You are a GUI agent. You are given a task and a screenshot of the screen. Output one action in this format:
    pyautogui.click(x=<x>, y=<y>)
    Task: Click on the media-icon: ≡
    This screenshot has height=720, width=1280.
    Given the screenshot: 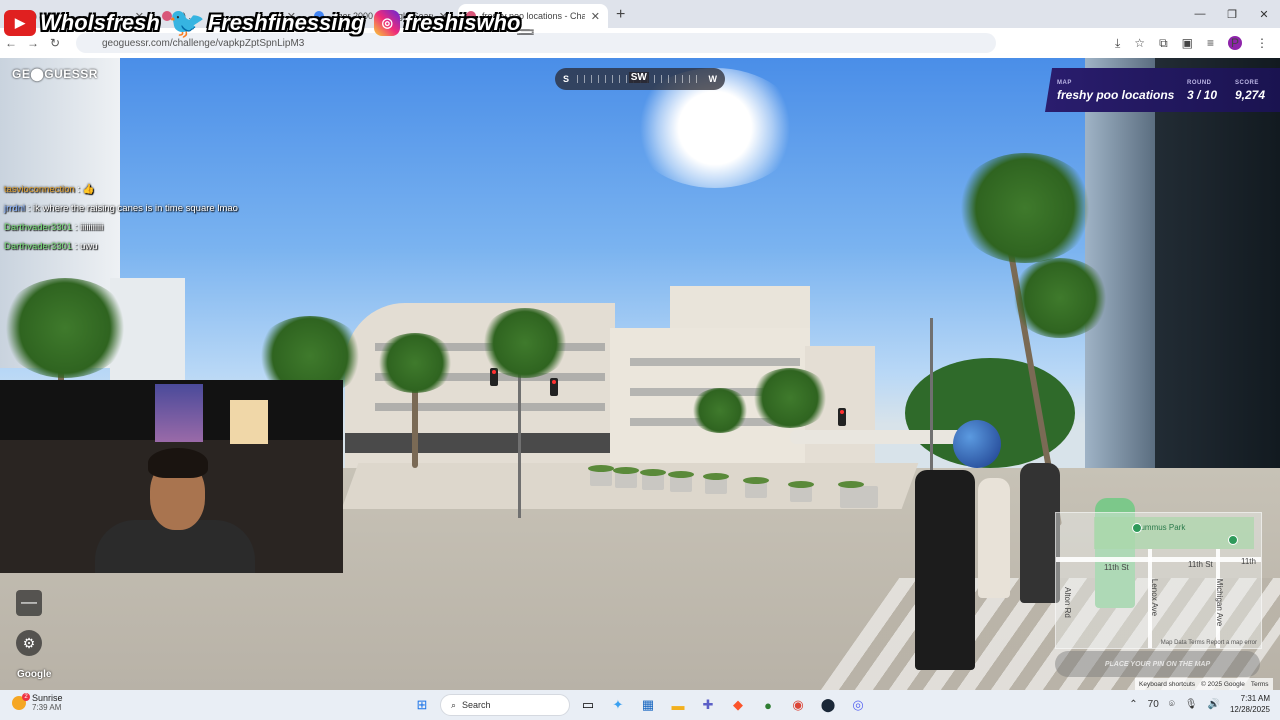 What is the action you would take?
    pyautogui.click(x=1210, y=43)
    